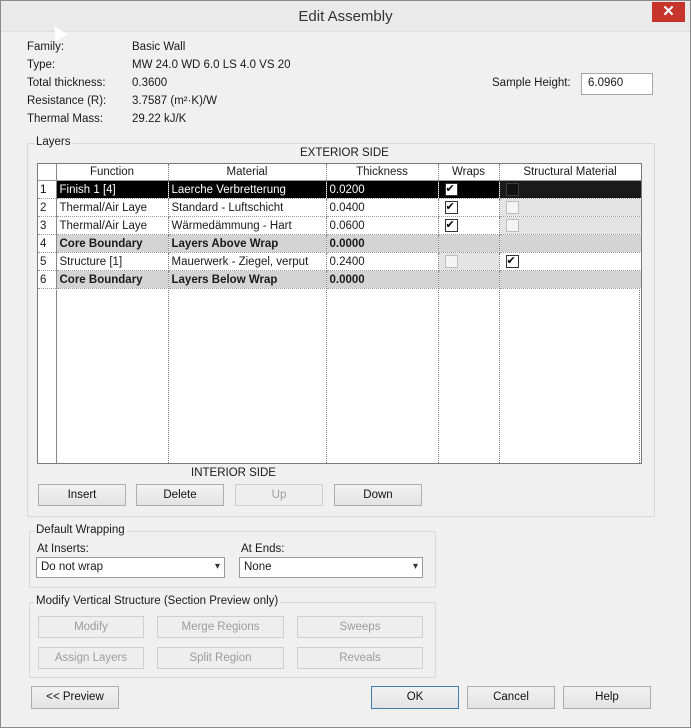 The image size is (691, 728). Describe the element at coordinates (82, 495) in the screenshot. I see `insert-button: Insert` at that location.